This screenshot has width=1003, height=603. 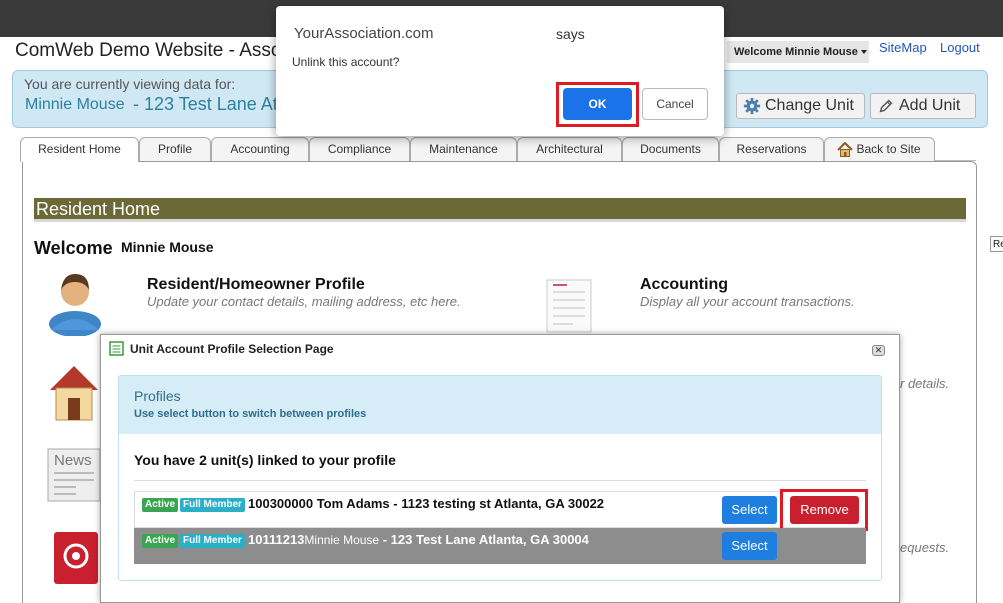 I want to click on profile-name: Minnie Mouse, so click(x=342, y=540).